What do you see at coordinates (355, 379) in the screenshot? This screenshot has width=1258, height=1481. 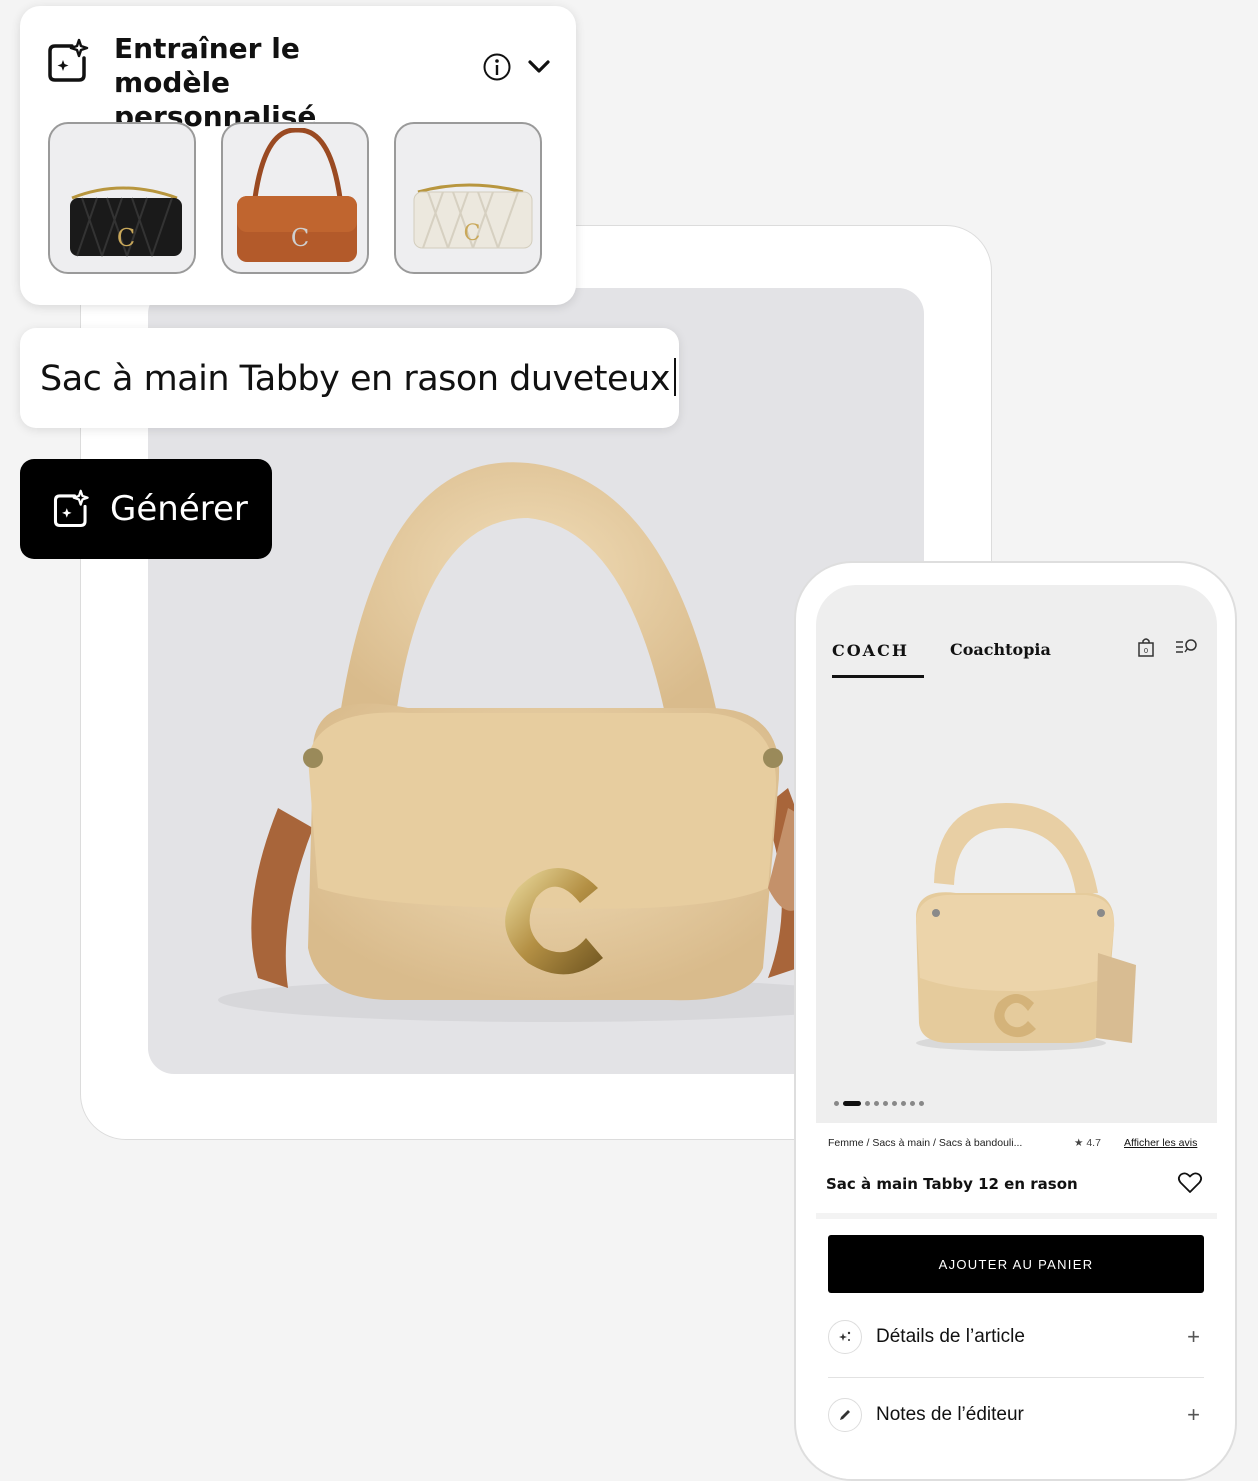 I see `prompt-value: Sac à main Tabby en rason duveteux` at bounding box center [355, 379].